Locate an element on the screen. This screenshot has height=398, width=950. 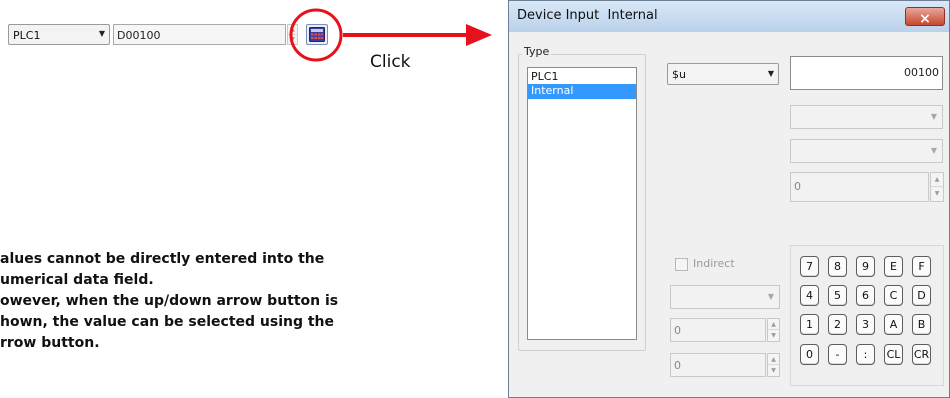
close-icon: × is located at coordinates (925, 19).